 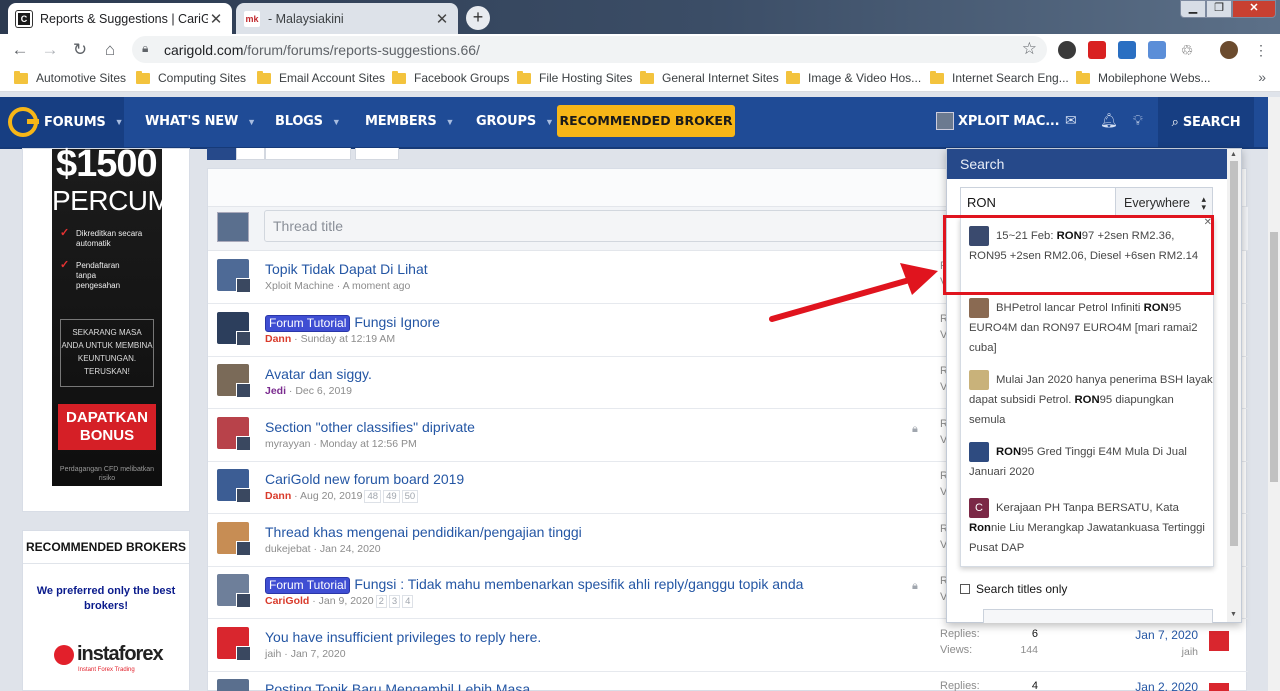 What do you see at coordinates (70, 77) in the screenshot?
I see `bookmark-folder: Automotive Sites` at bounding box center [70, 77].